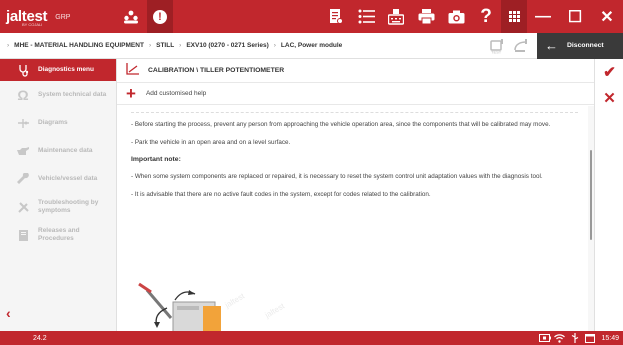 This screenshot has height=345, width=623. Describe the element at coordinates (456, 16) in the screenshot. I see `camera-icon` at that location.